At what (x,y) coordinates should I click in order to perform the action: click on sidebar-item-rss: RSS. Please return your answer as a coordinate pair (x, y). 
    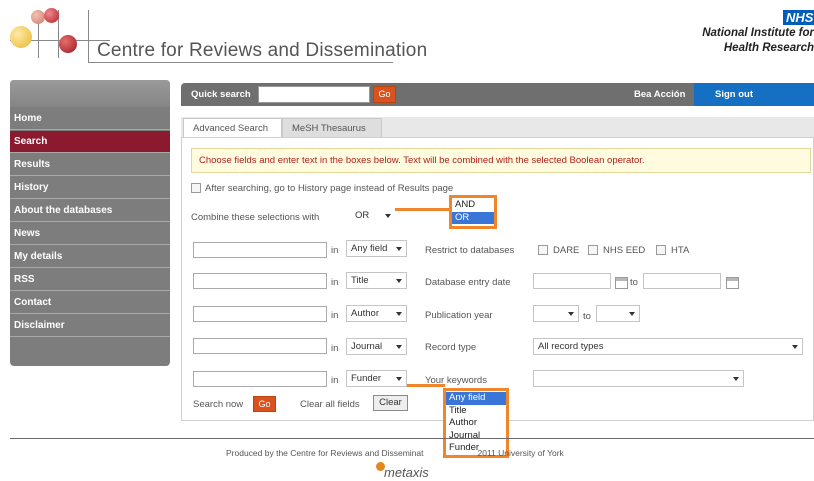
    Looking at the image, I should click on (90, 280).